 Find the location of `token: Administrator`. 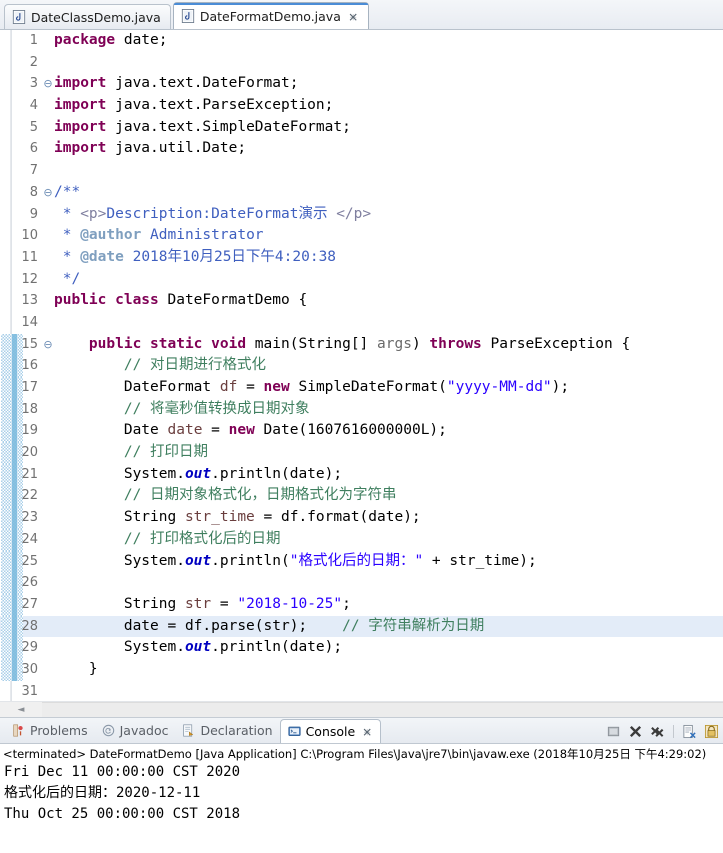

token: Administrator is located at coordinates (202, 235).